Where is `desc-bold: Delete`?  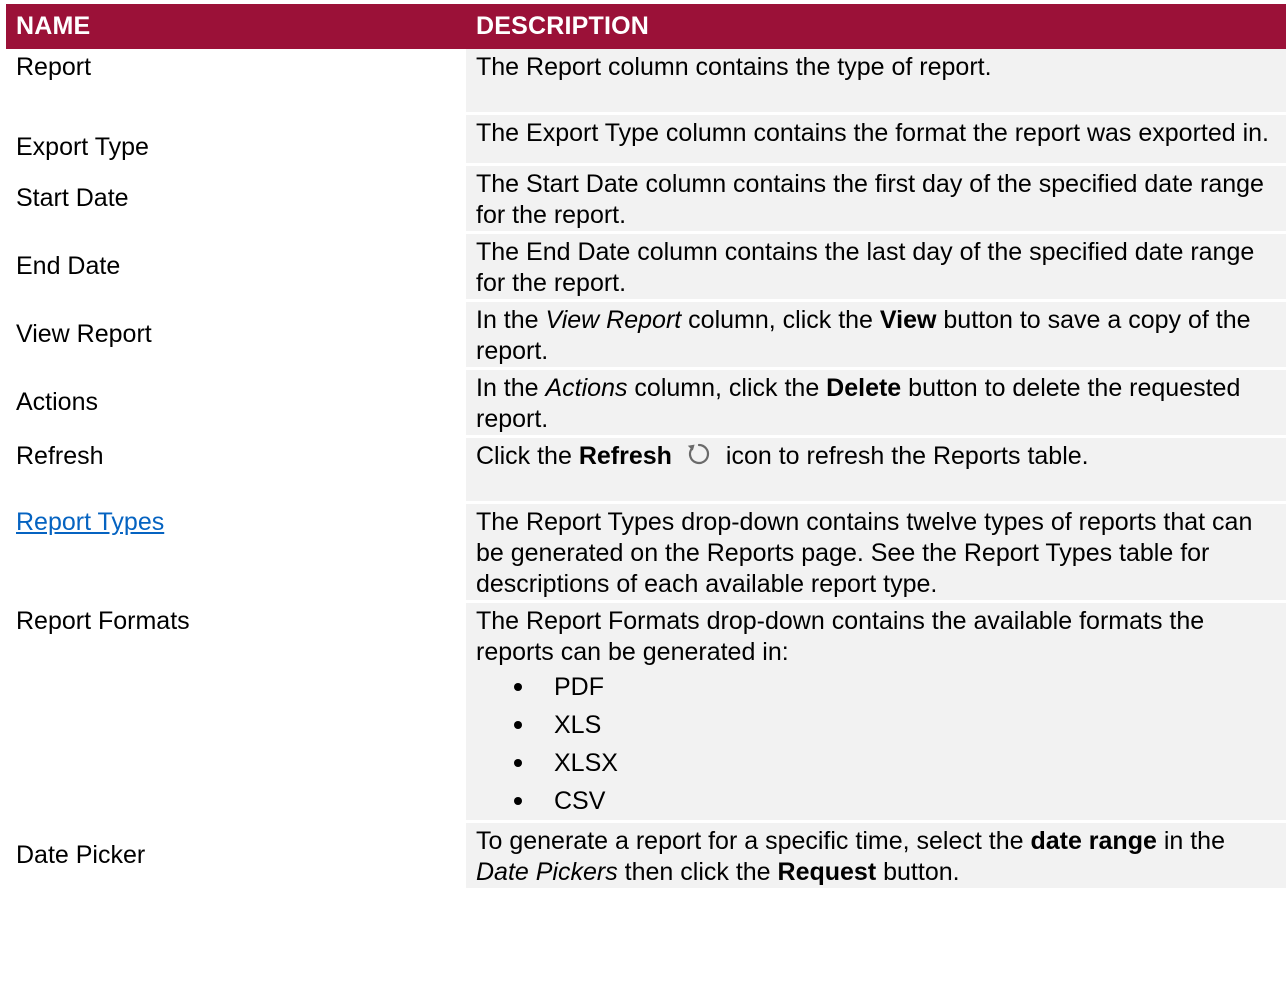 desc-bold: Delete is located at coordinates (864, 388).